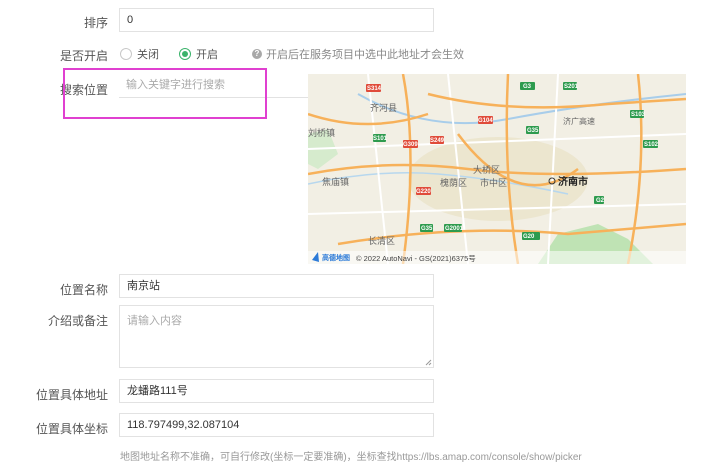  What do you see at coordinates (77, 321) in the screenshot?
I see `remark-label: 介绍或备注` at bounding box center [77, 321].